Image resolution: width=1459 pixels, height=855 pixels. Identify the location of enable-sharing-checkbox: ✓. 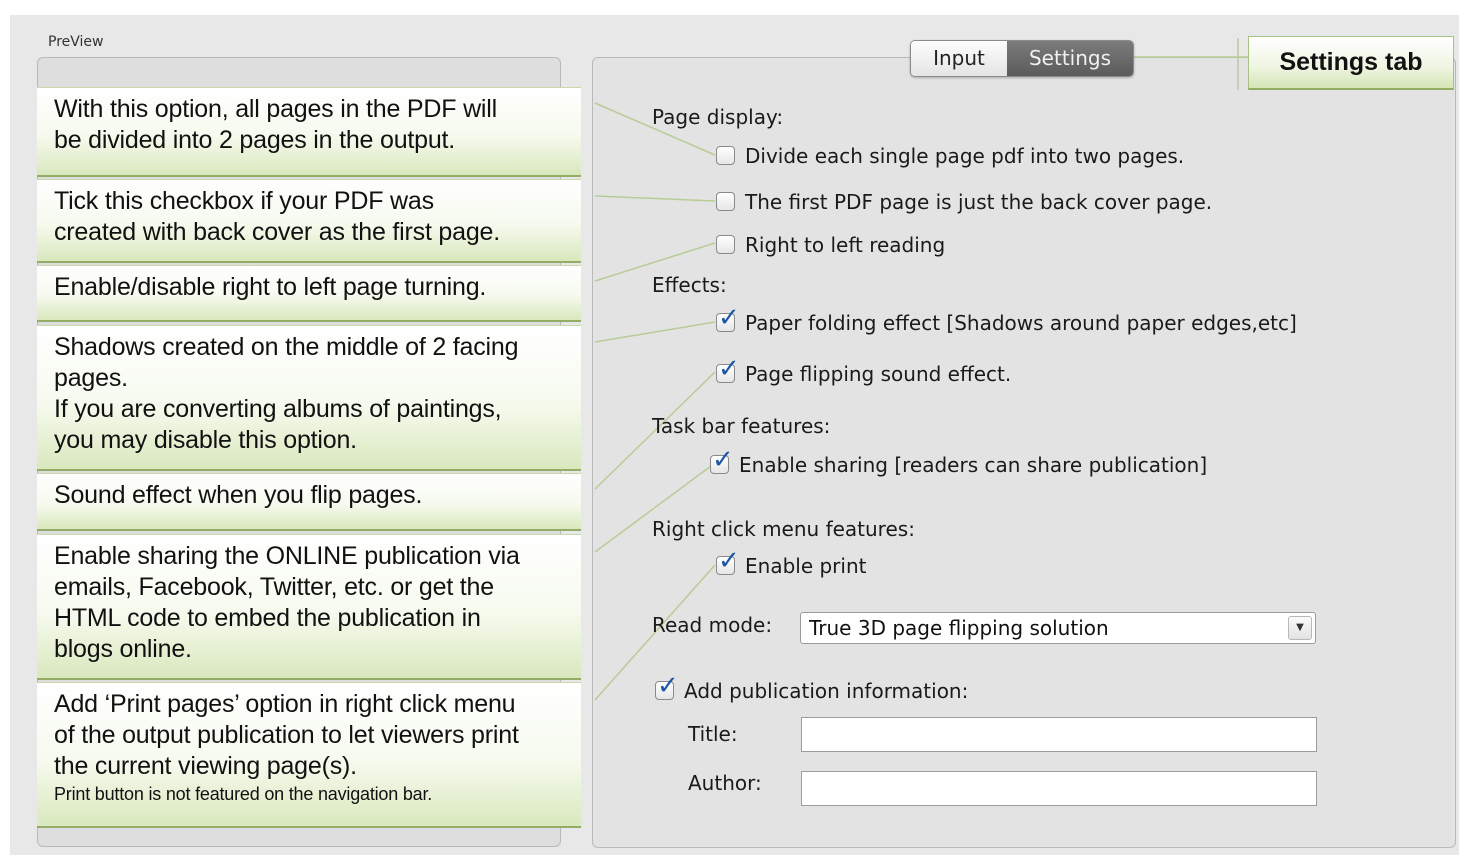
(722, 460).